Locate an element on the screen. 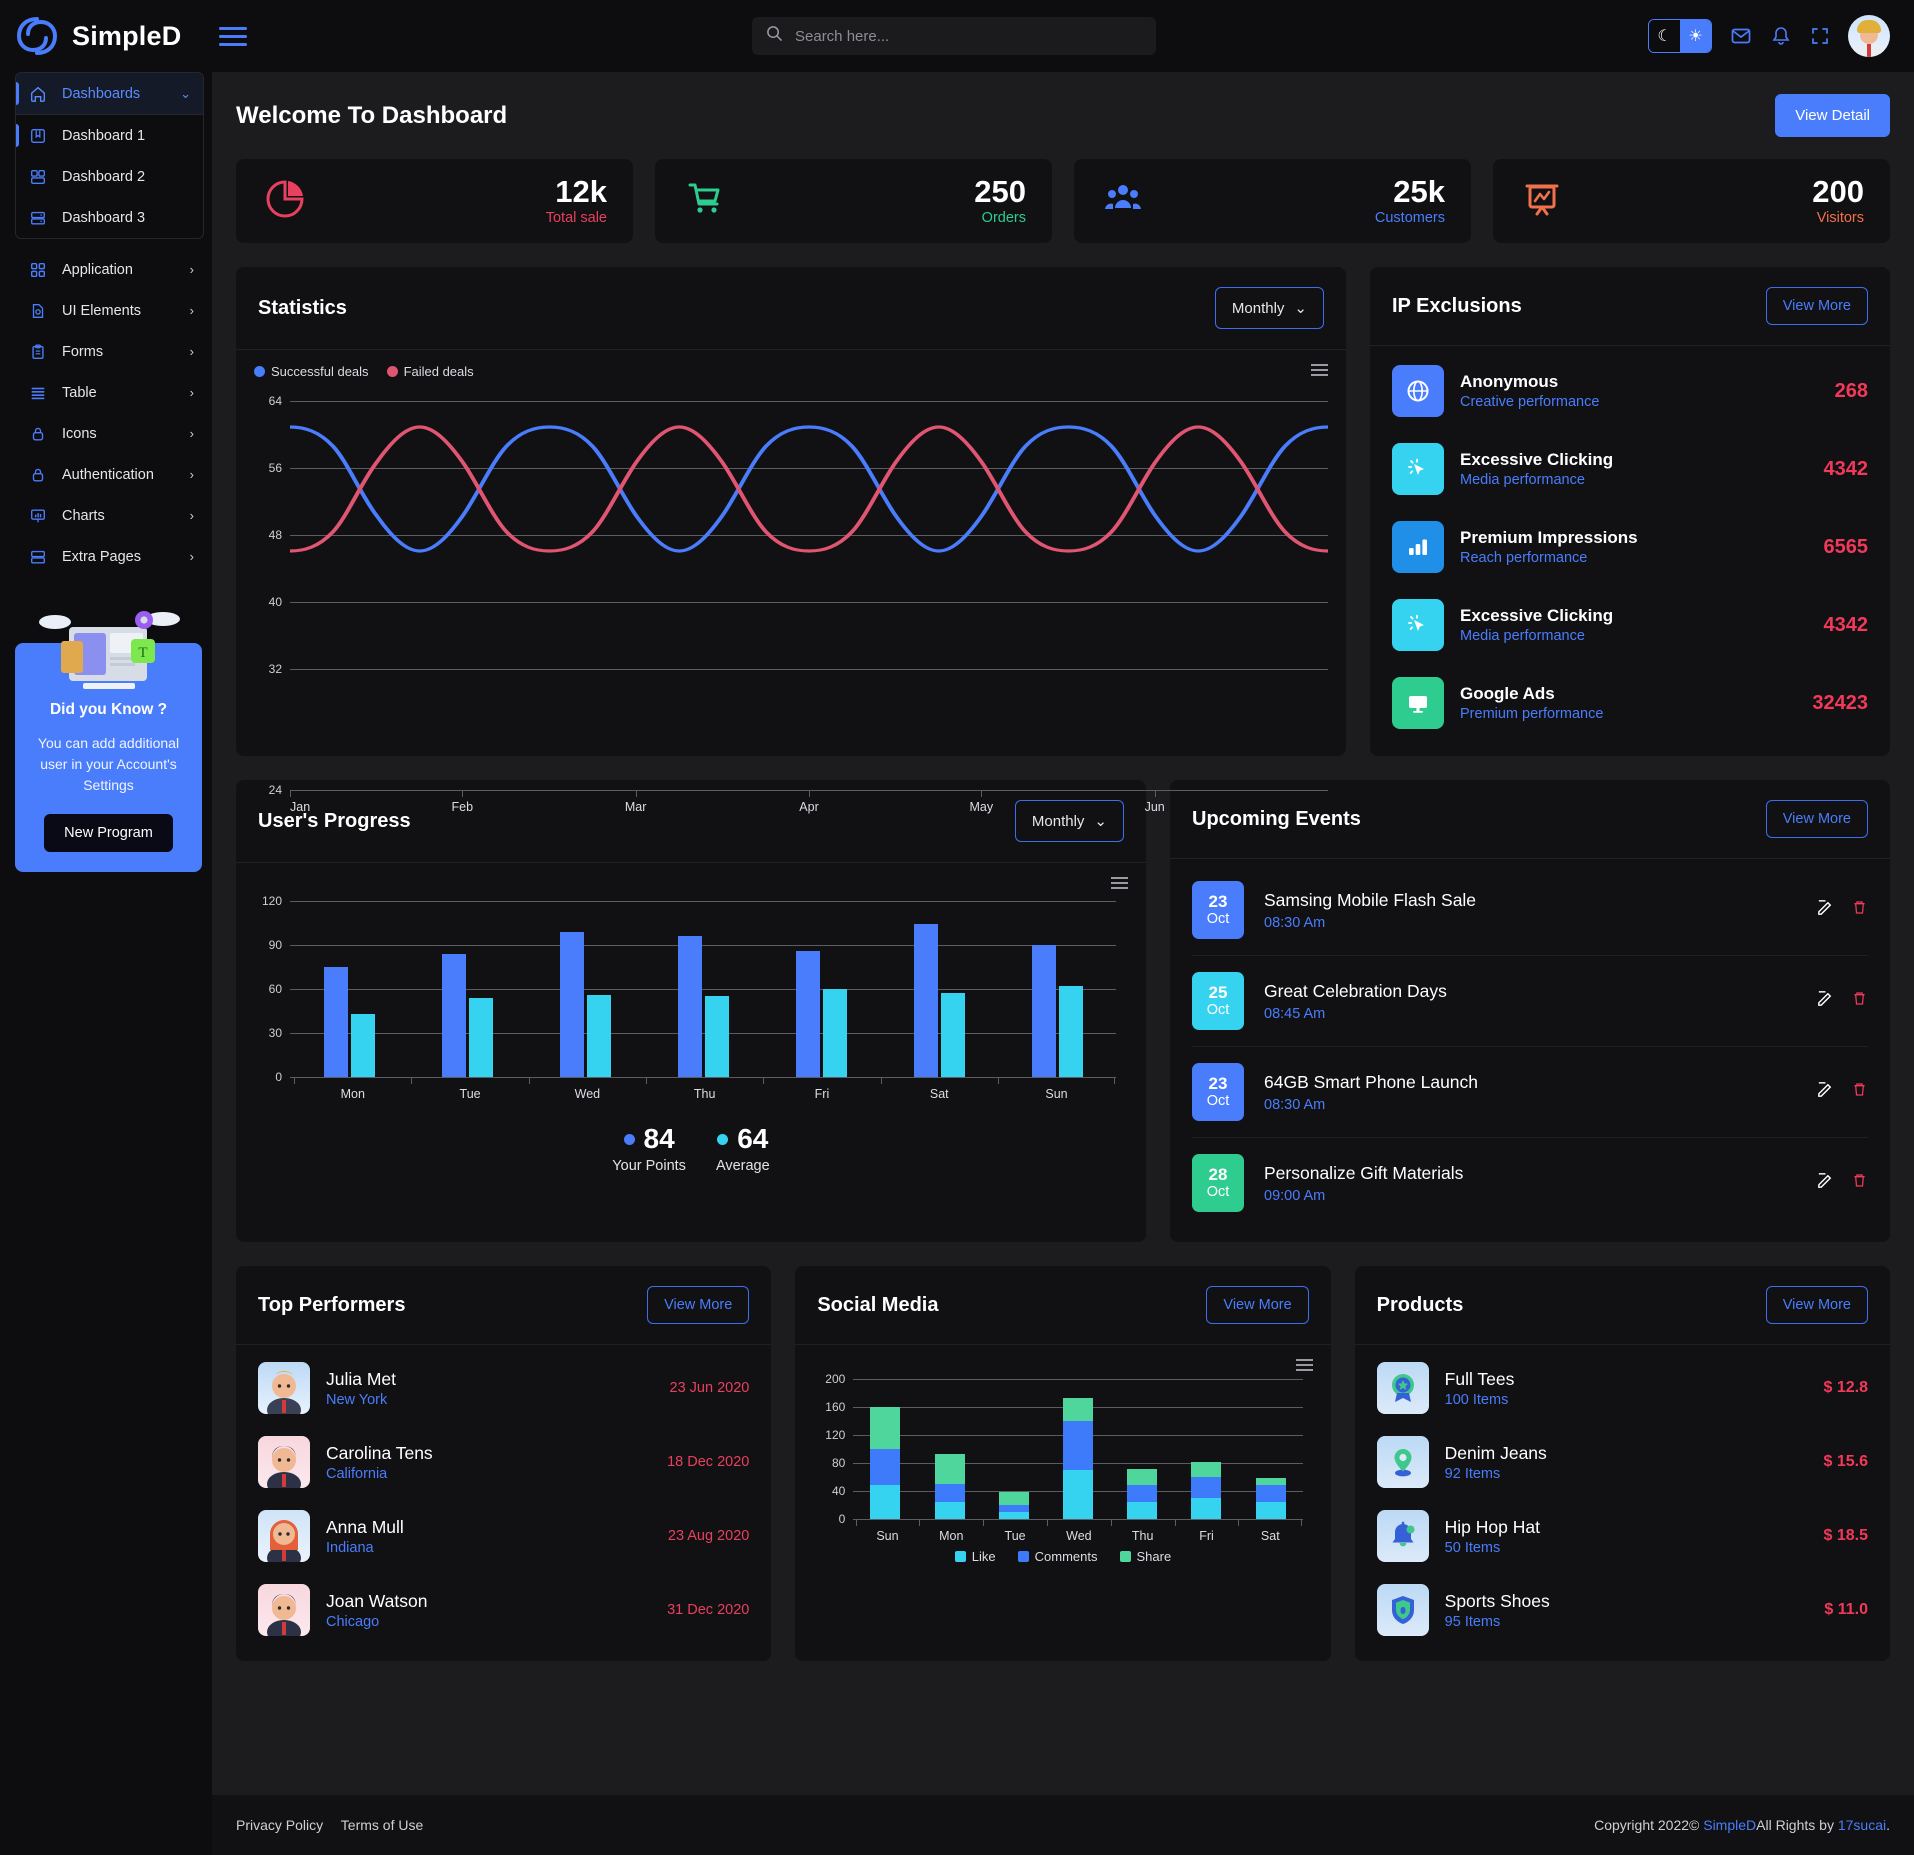 This screenshot has width=1914, height=1855. list-item: 25 Oct Great Celebration Days 08:45 Am is located at coordinates (1530, 1001).